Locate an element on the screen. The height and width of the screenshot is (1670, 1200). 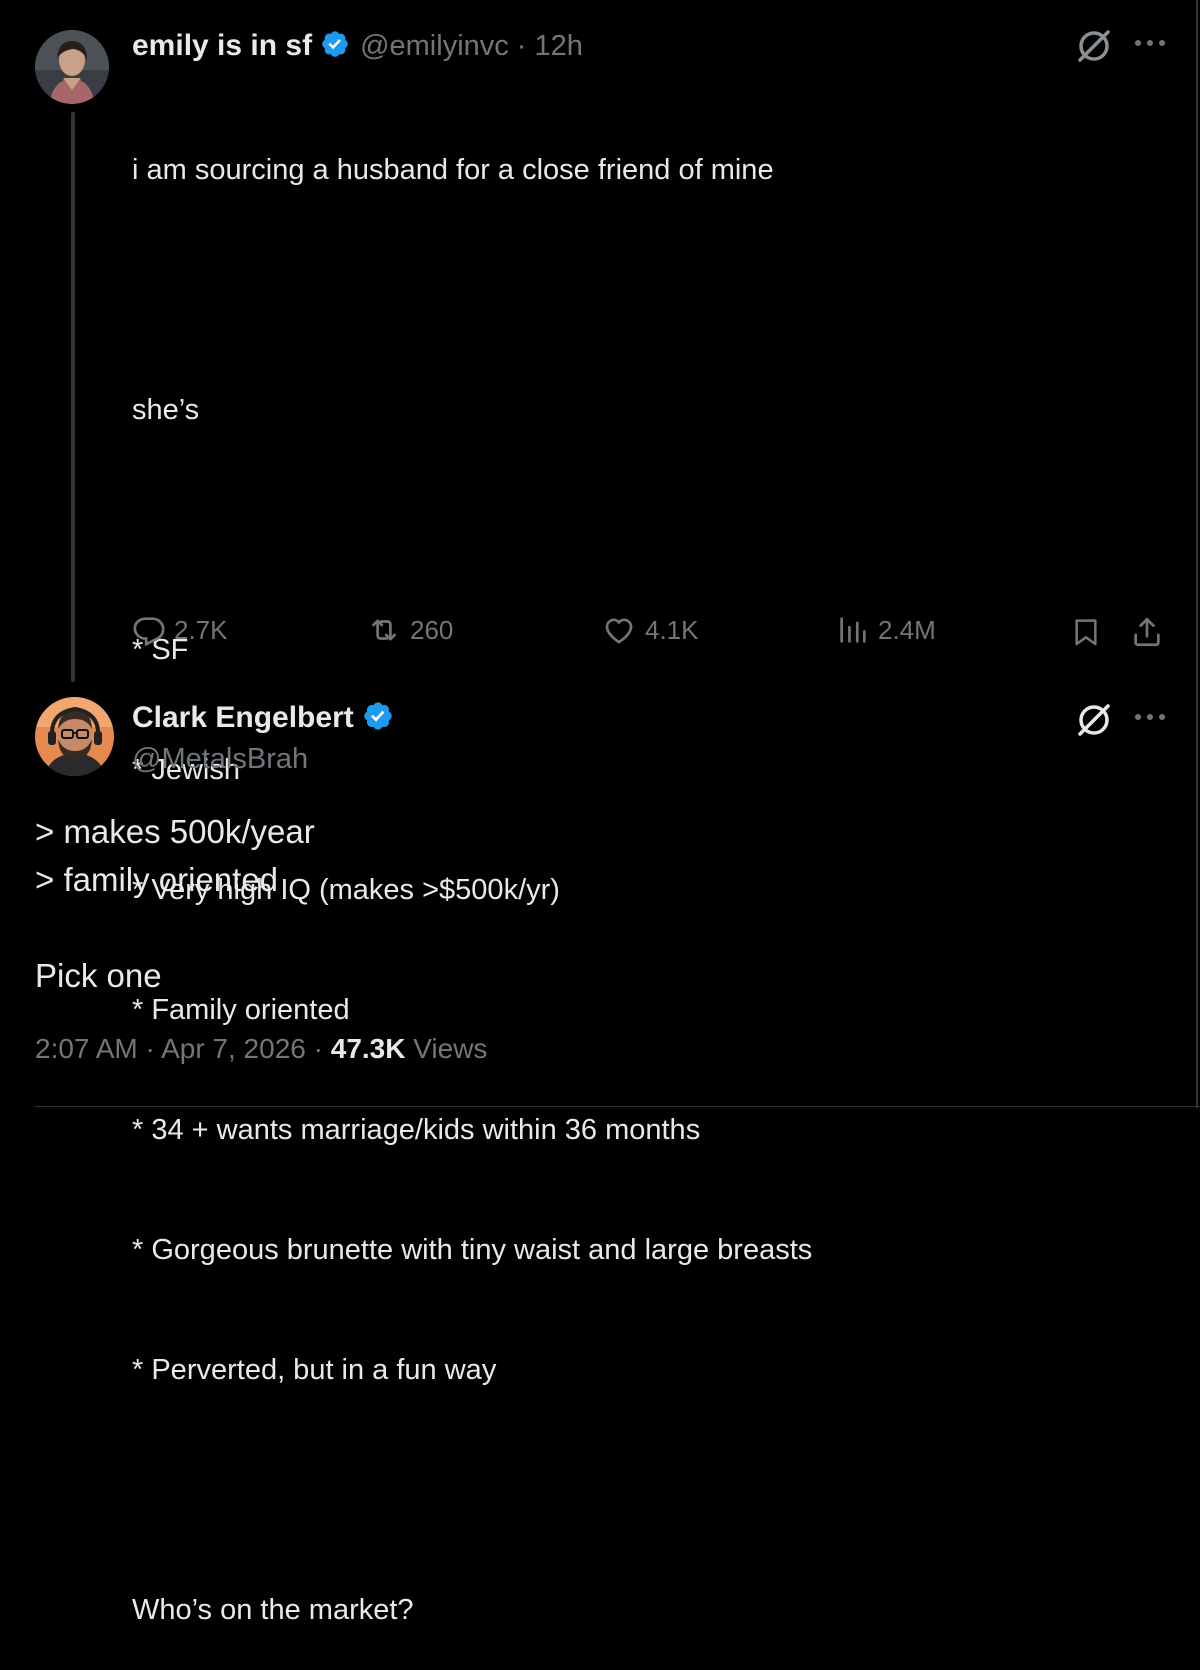
avatar-clark is located at coordinates (74, 736).